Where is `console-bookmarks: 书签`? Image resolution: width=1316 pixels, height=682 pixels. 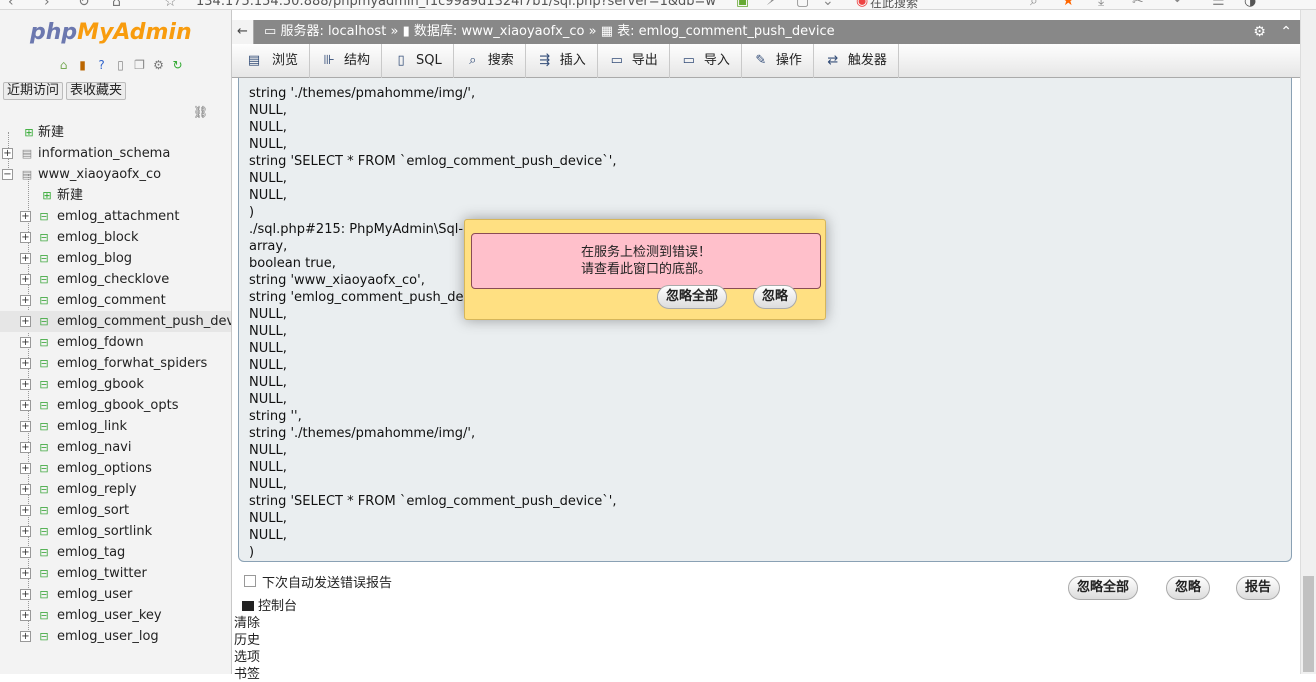
console-bookmarks: 书签 is located at coordinates (247, 672).